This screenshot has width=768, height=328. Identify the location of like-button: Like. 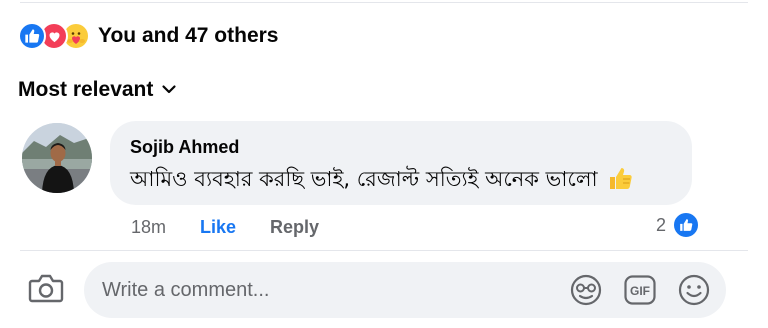
(218, 227).